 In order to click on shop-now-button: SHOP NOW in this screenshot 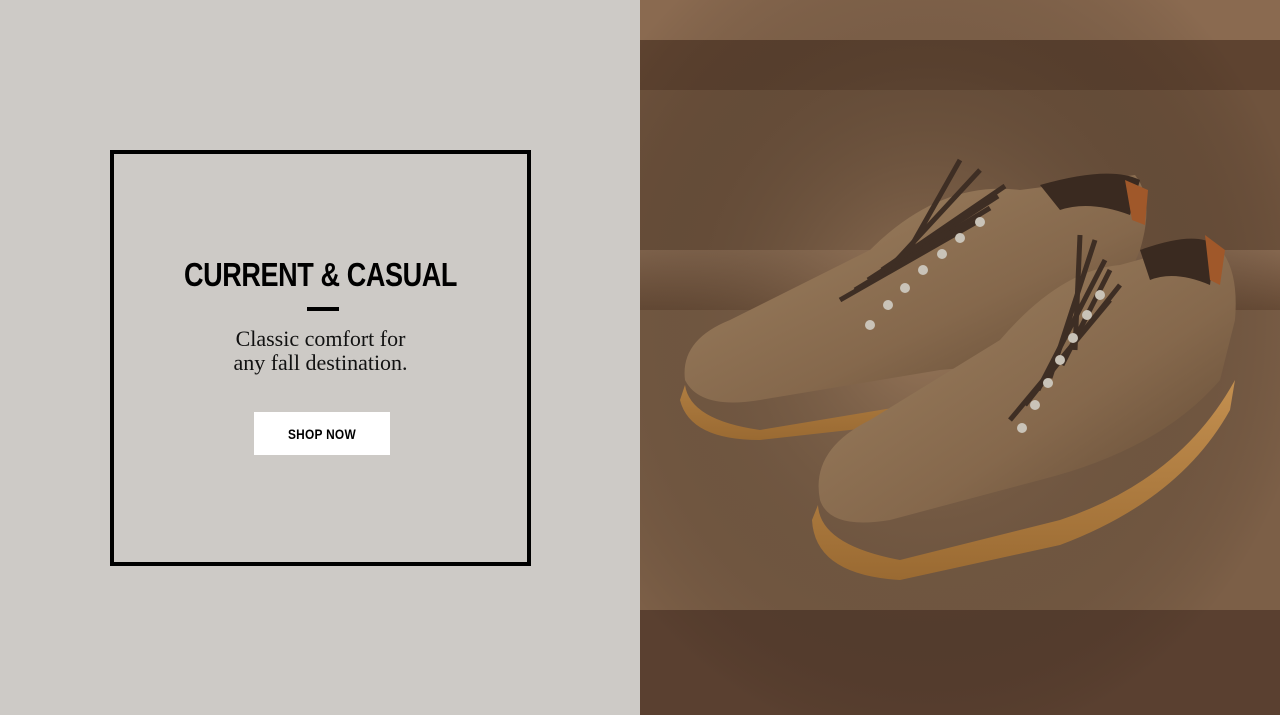, I will do `click(322, 433)`.